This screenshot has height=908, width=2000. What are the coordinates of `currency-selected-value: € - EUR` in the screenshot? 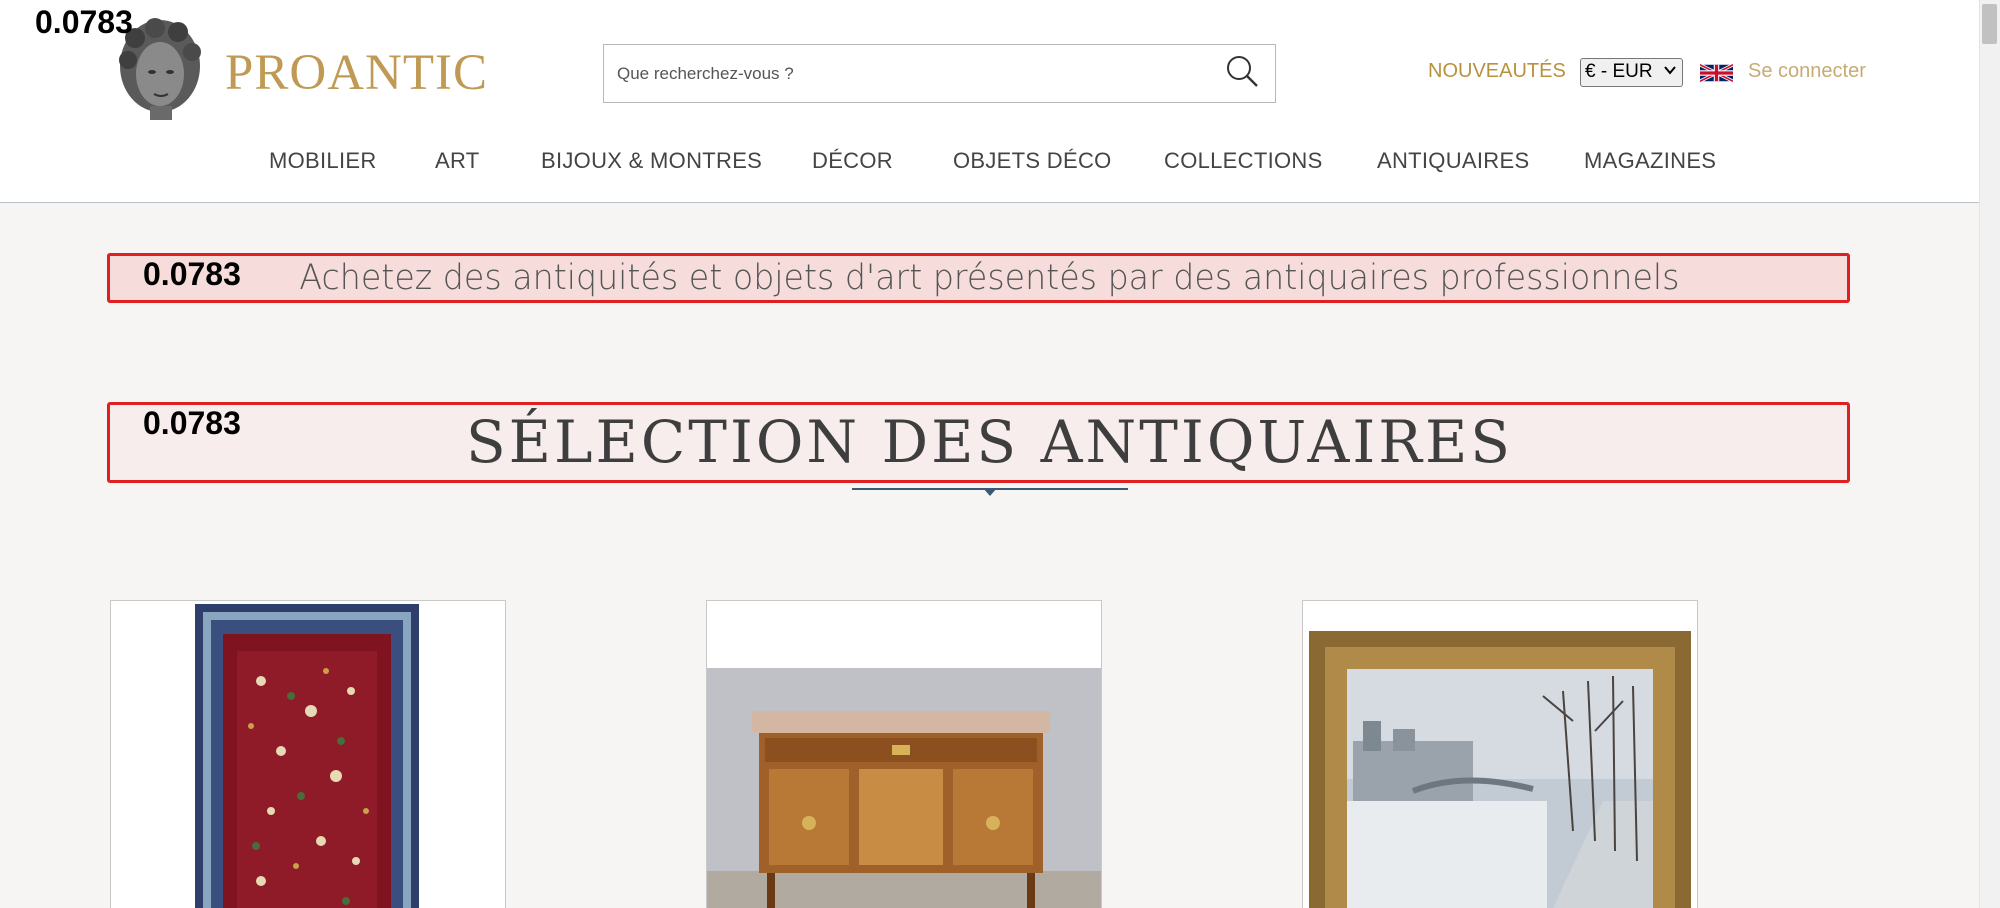 It's located at (1619, 71).